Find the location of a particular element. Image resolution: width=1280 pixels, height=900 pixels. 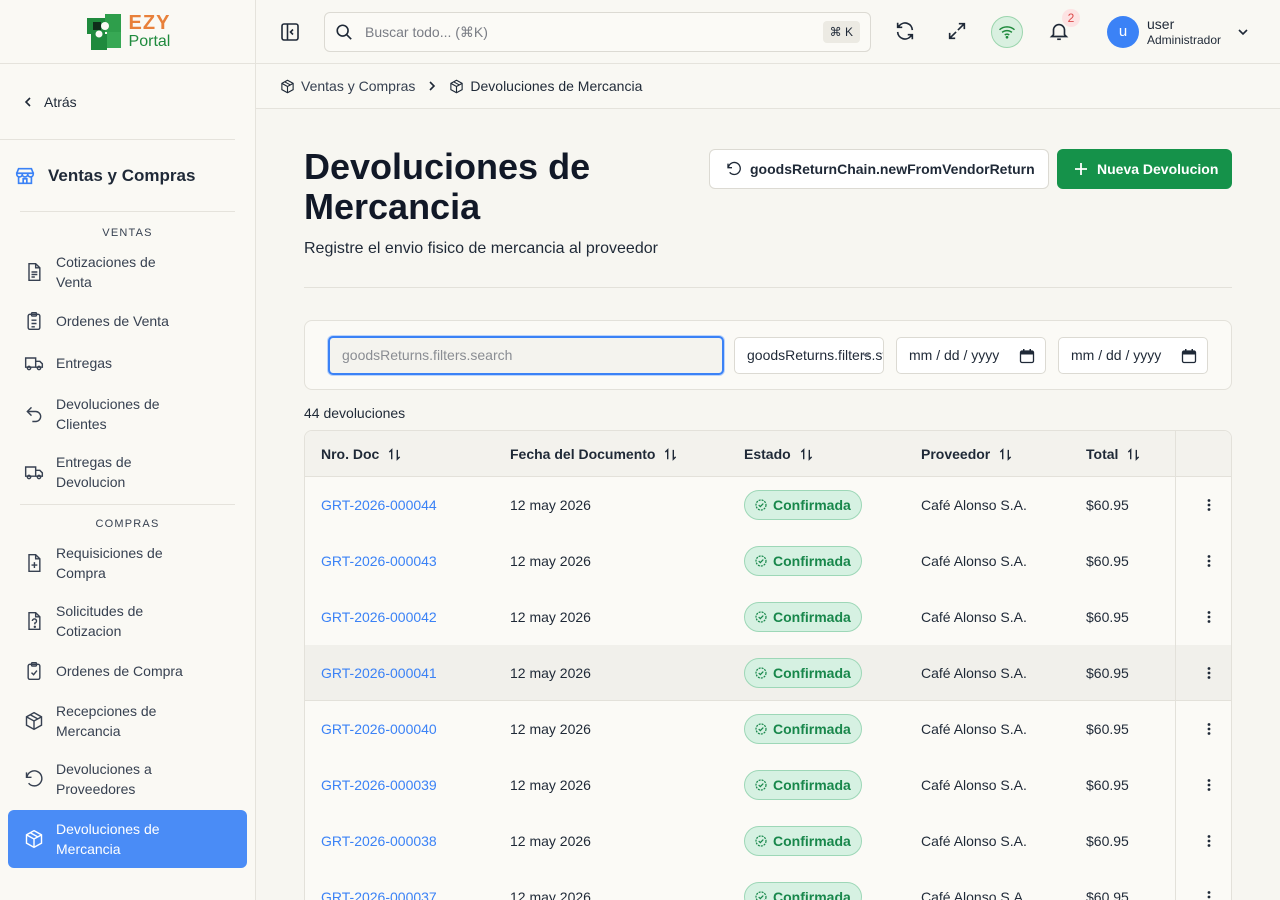

date-to-value: mm / dd / yyyy is located at coordinates (1116, 355).